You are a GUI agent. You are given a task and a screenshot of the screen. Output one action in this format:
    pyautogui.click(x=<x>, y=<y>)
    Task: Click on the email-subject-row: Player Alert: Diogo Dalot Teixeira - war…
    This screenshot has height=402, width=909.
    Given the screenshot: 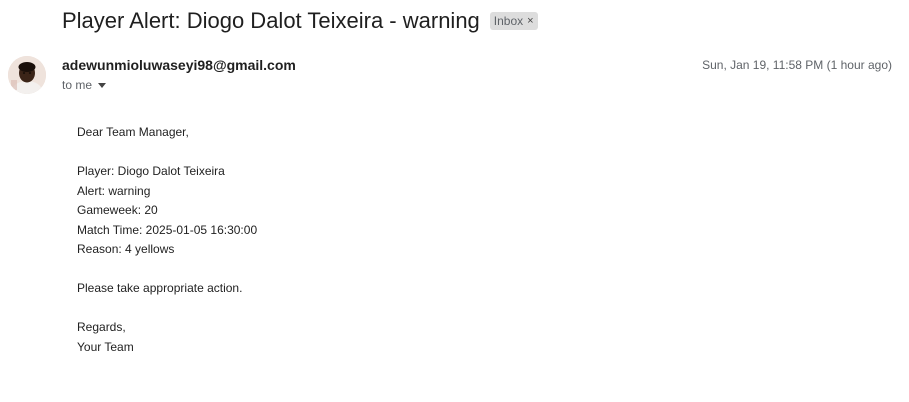 What is the action you would take?
    pyautogui.click(x=300, y=21)
    